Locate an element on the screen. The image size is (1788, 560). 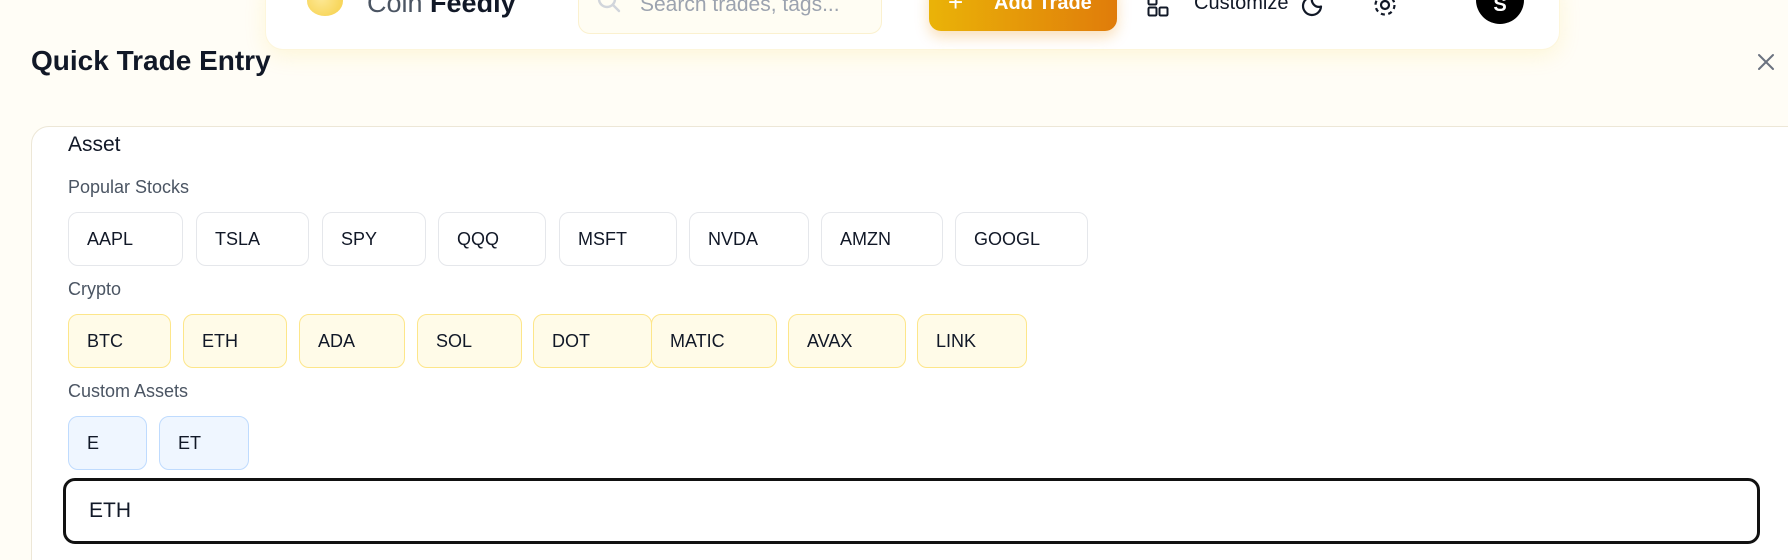
asset-chip-crypto: SOL is located at coordinates (469, 341).